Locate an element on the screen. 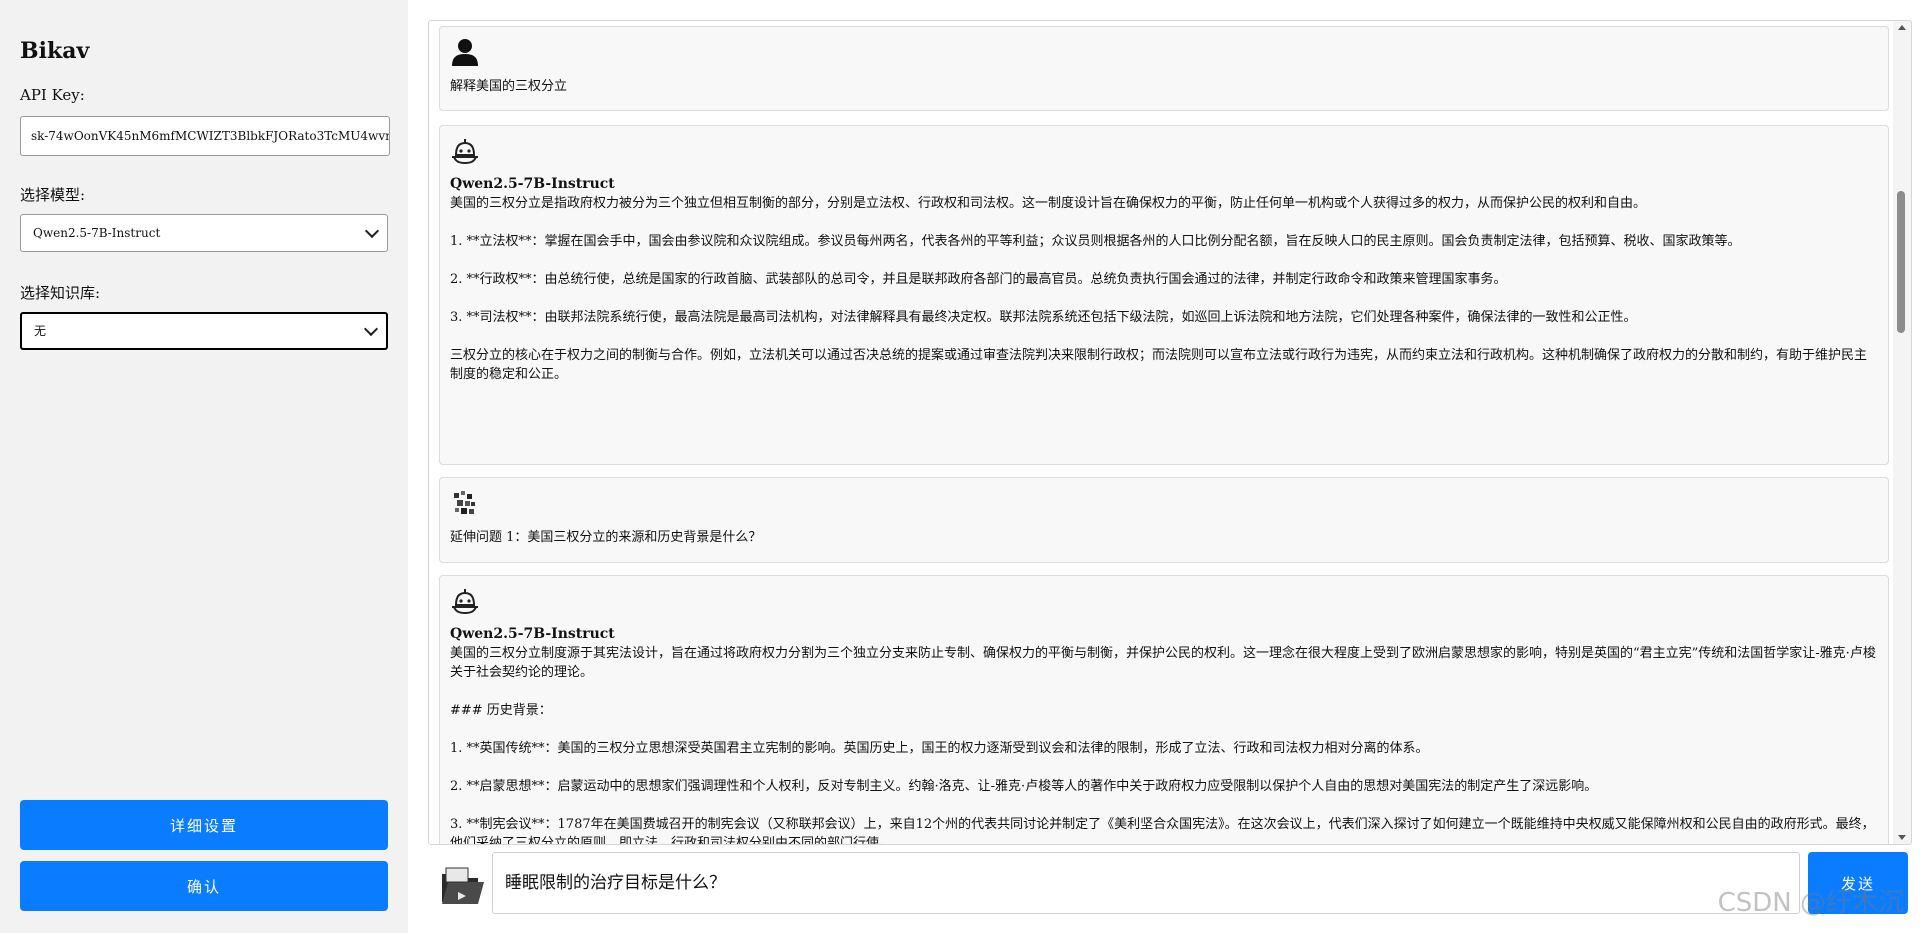 This screenshot has height=933, width=1920. detailed-settings-button: 详细设置 is located at coordinates (204, 825).